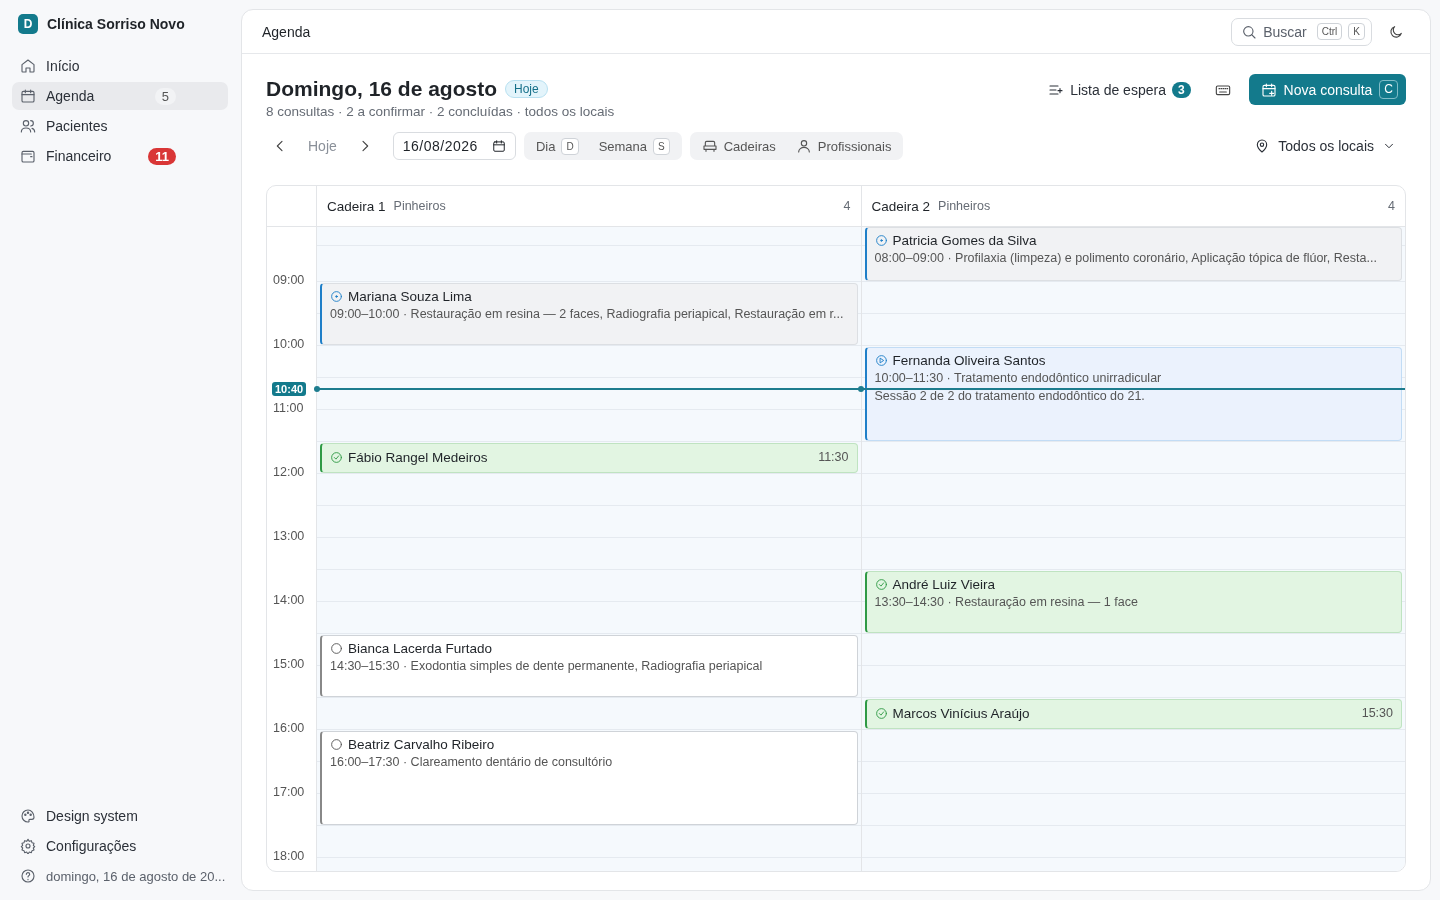 The width and height of the screenshot is (1440, 900). I want to click on hour-label: 11:00, so click(288, 408).